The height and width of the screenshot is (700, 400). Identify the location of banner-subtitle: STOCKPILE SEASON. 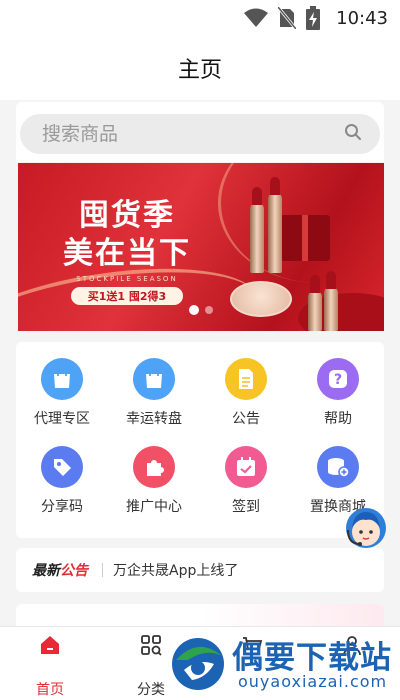
(127, 279).